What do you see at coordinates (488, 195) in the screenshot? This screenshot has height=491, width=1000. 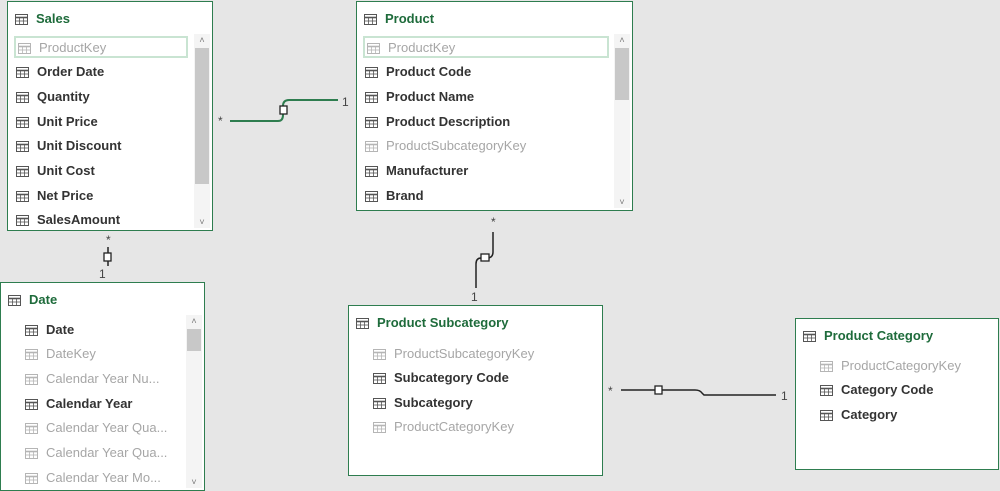 I see `field-row: Brand` at bounding box center [488, 195].